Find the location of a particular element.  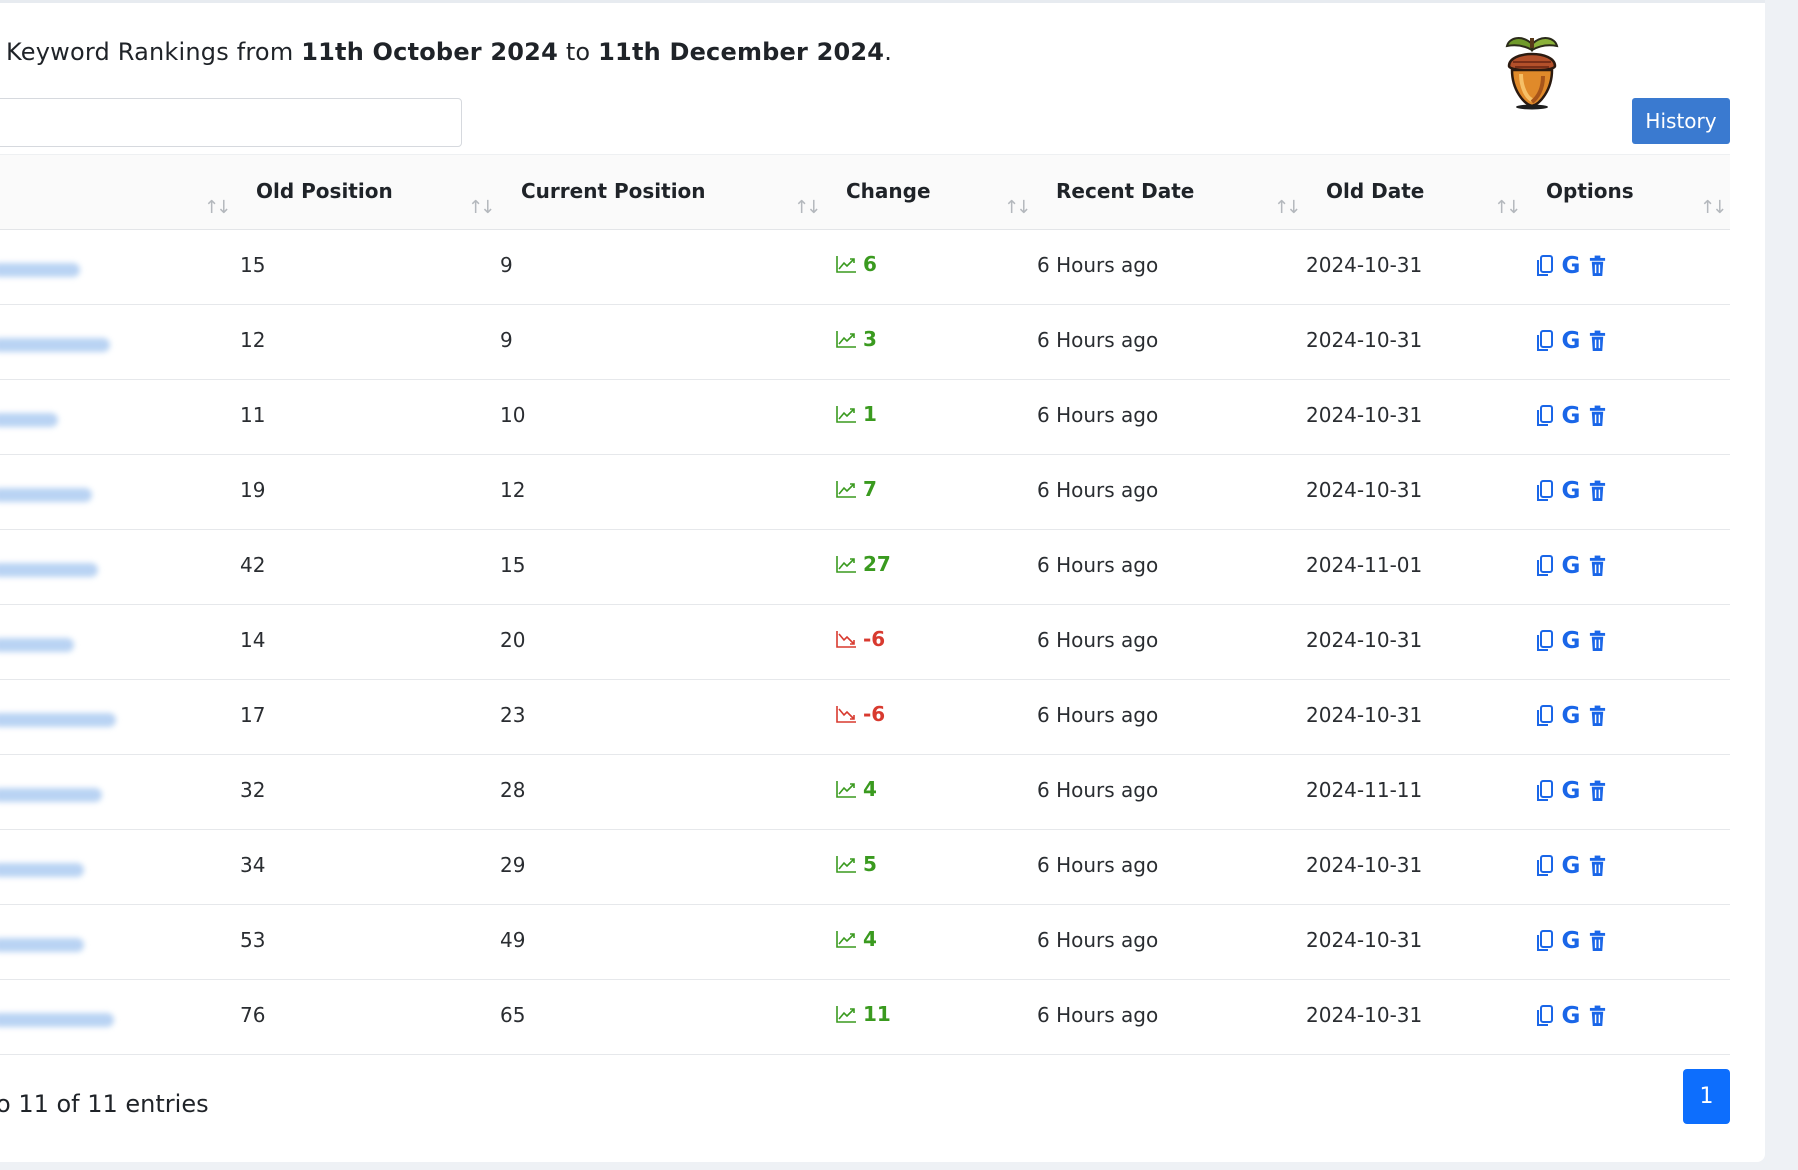

change-value: -6 is located at coordinates (874, 639).